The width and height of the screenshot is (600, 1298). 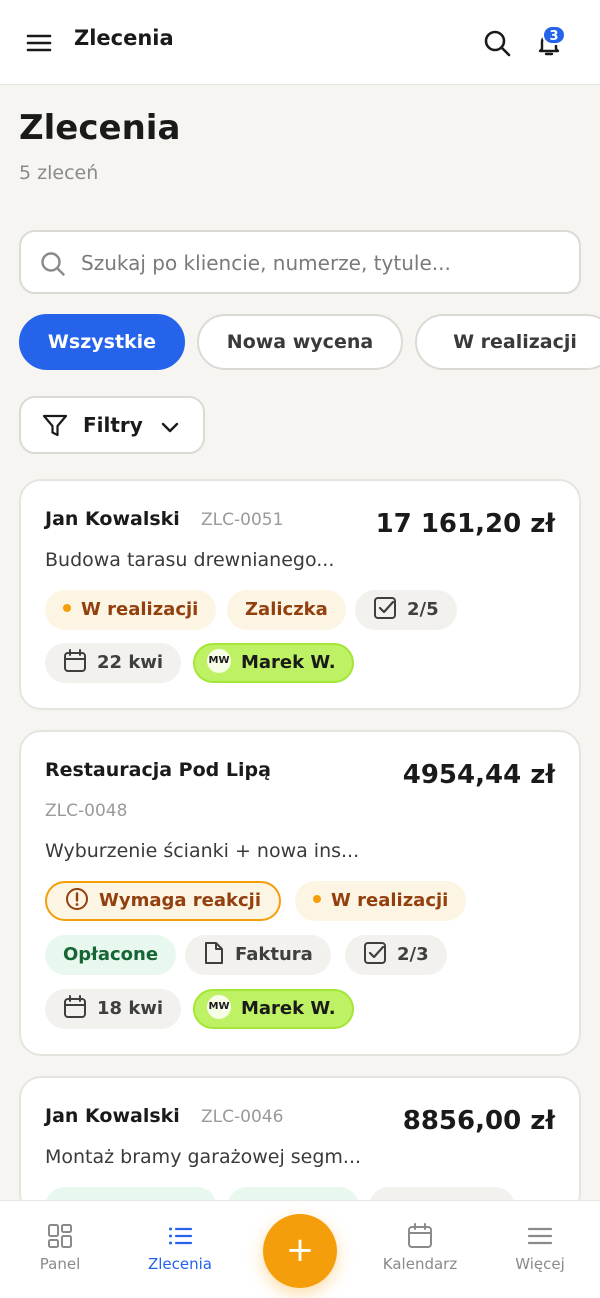 What do you see at coordinates (420, 1264) in the screenshot?
I see `nav-calendar-label: Kalendarz` at bounding box center [420, 1264].